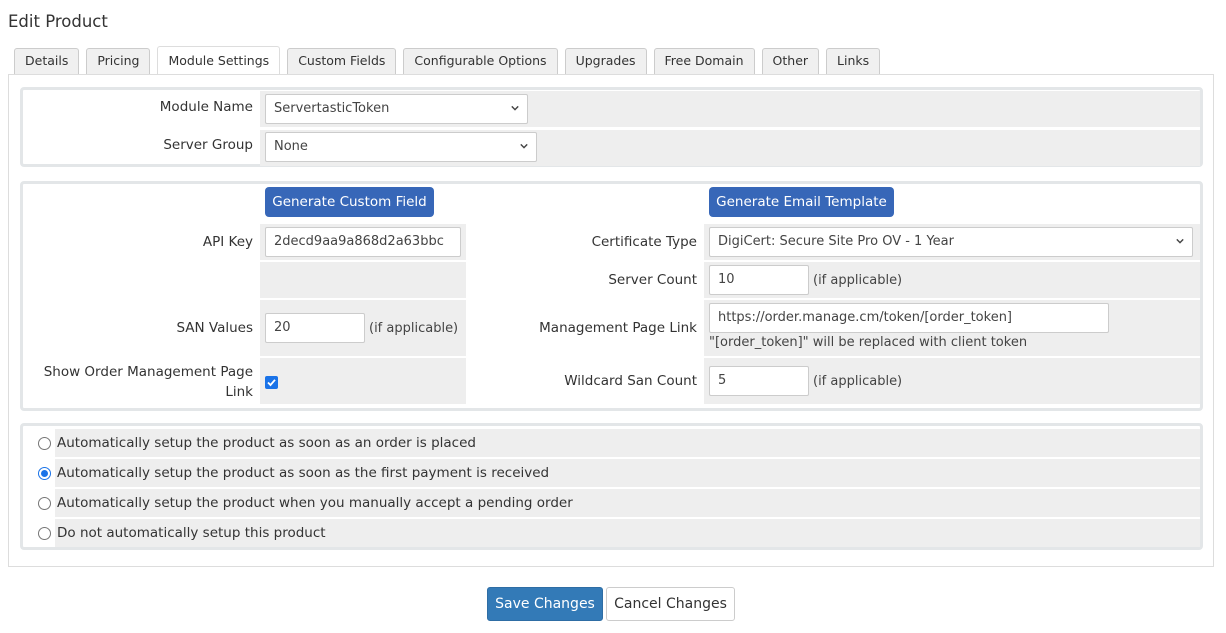  Describe the element at coordinates (605, 61) in the screenshot. I see `tab-upgrades: Upgrades` at that location.